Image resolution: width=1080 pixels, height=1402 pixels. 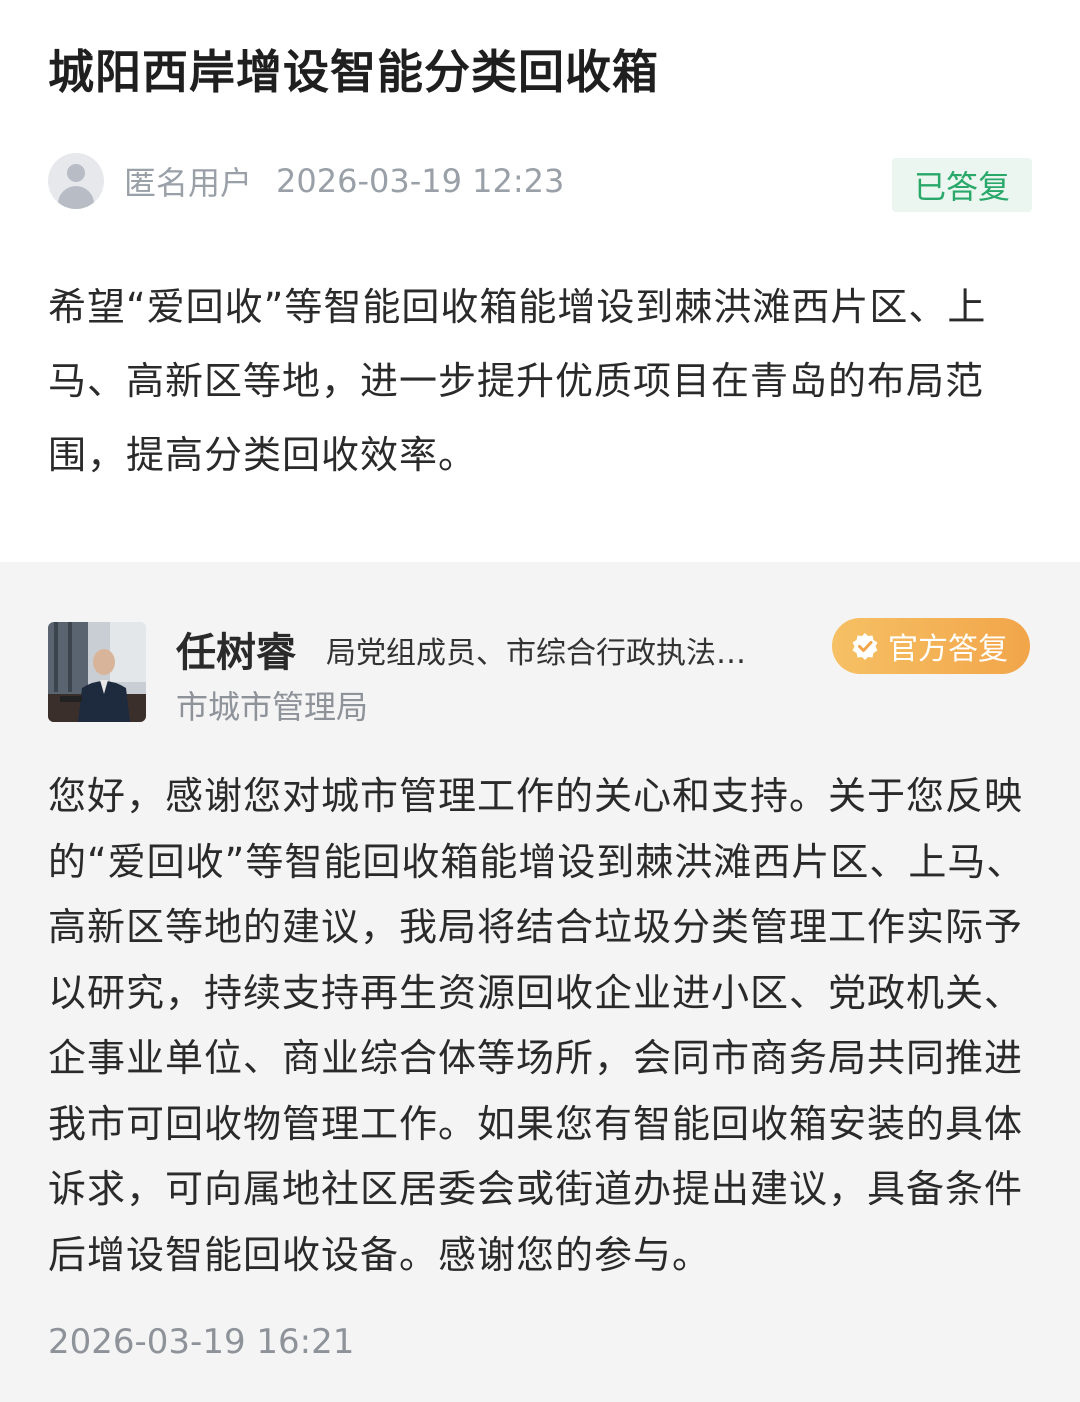 I want to click on reply-time: 2026-03-19 16:21, so click(x=201, y=1342).